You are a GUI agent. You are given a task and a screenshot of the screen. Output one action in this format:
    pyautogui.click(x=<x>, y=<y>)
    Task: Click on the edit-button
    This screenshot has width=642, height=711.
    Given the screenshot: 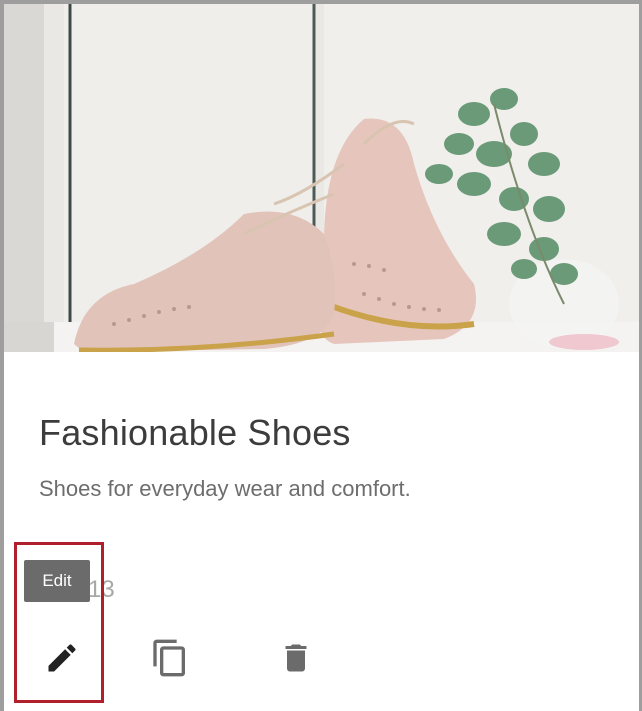 What is the action you would take?
    pyautogui.click(x=62, y=660)
    